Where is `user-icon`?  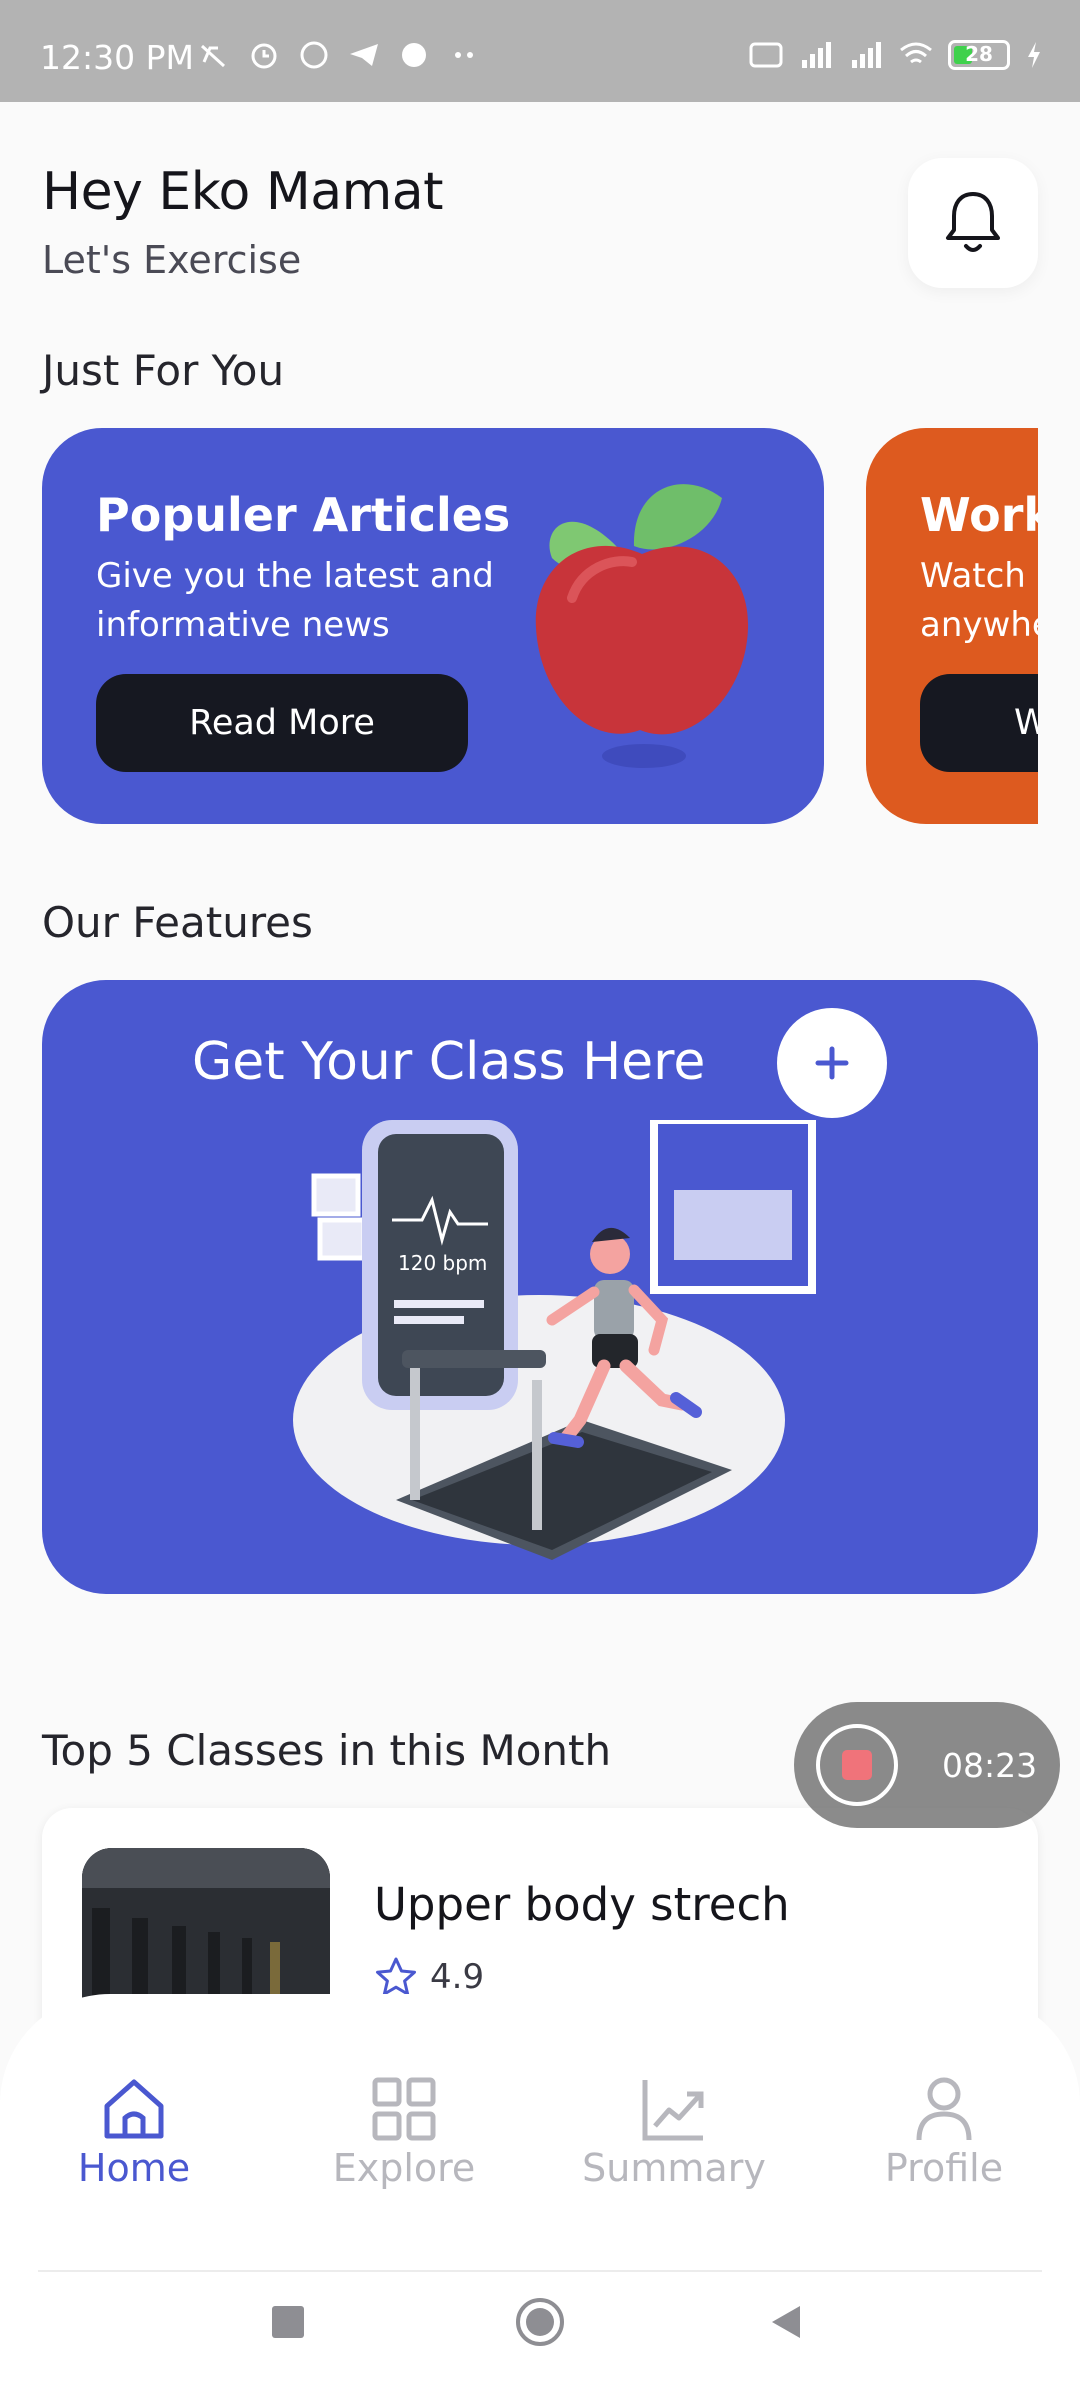 user-icon is located at coordinates (944, 2109).